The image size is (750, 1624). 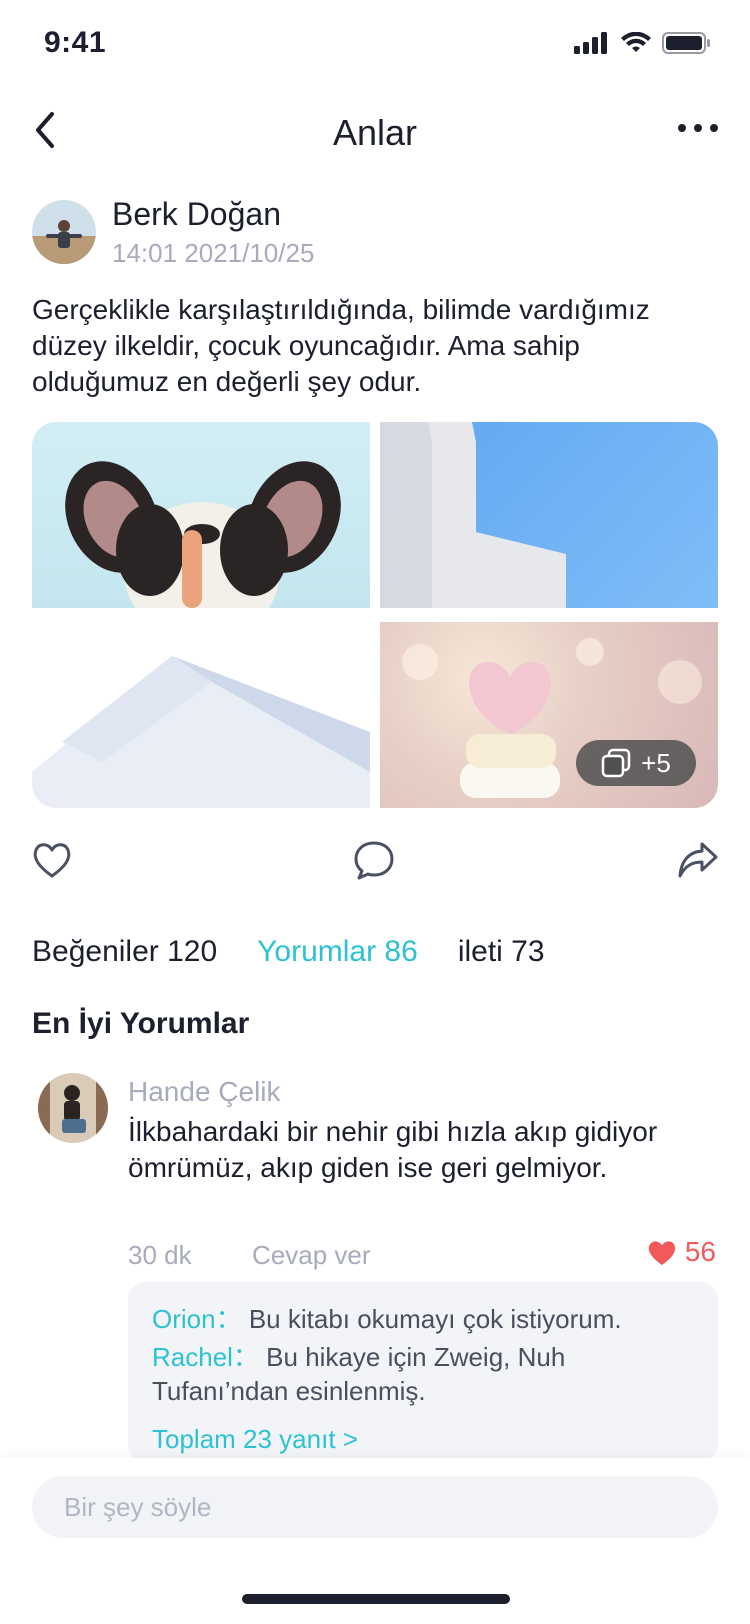 What do you see at coordinates (337, 952) in the screenshot?
I see `tab-comments: Yorumlar 86` at bounding box center [337, 952].